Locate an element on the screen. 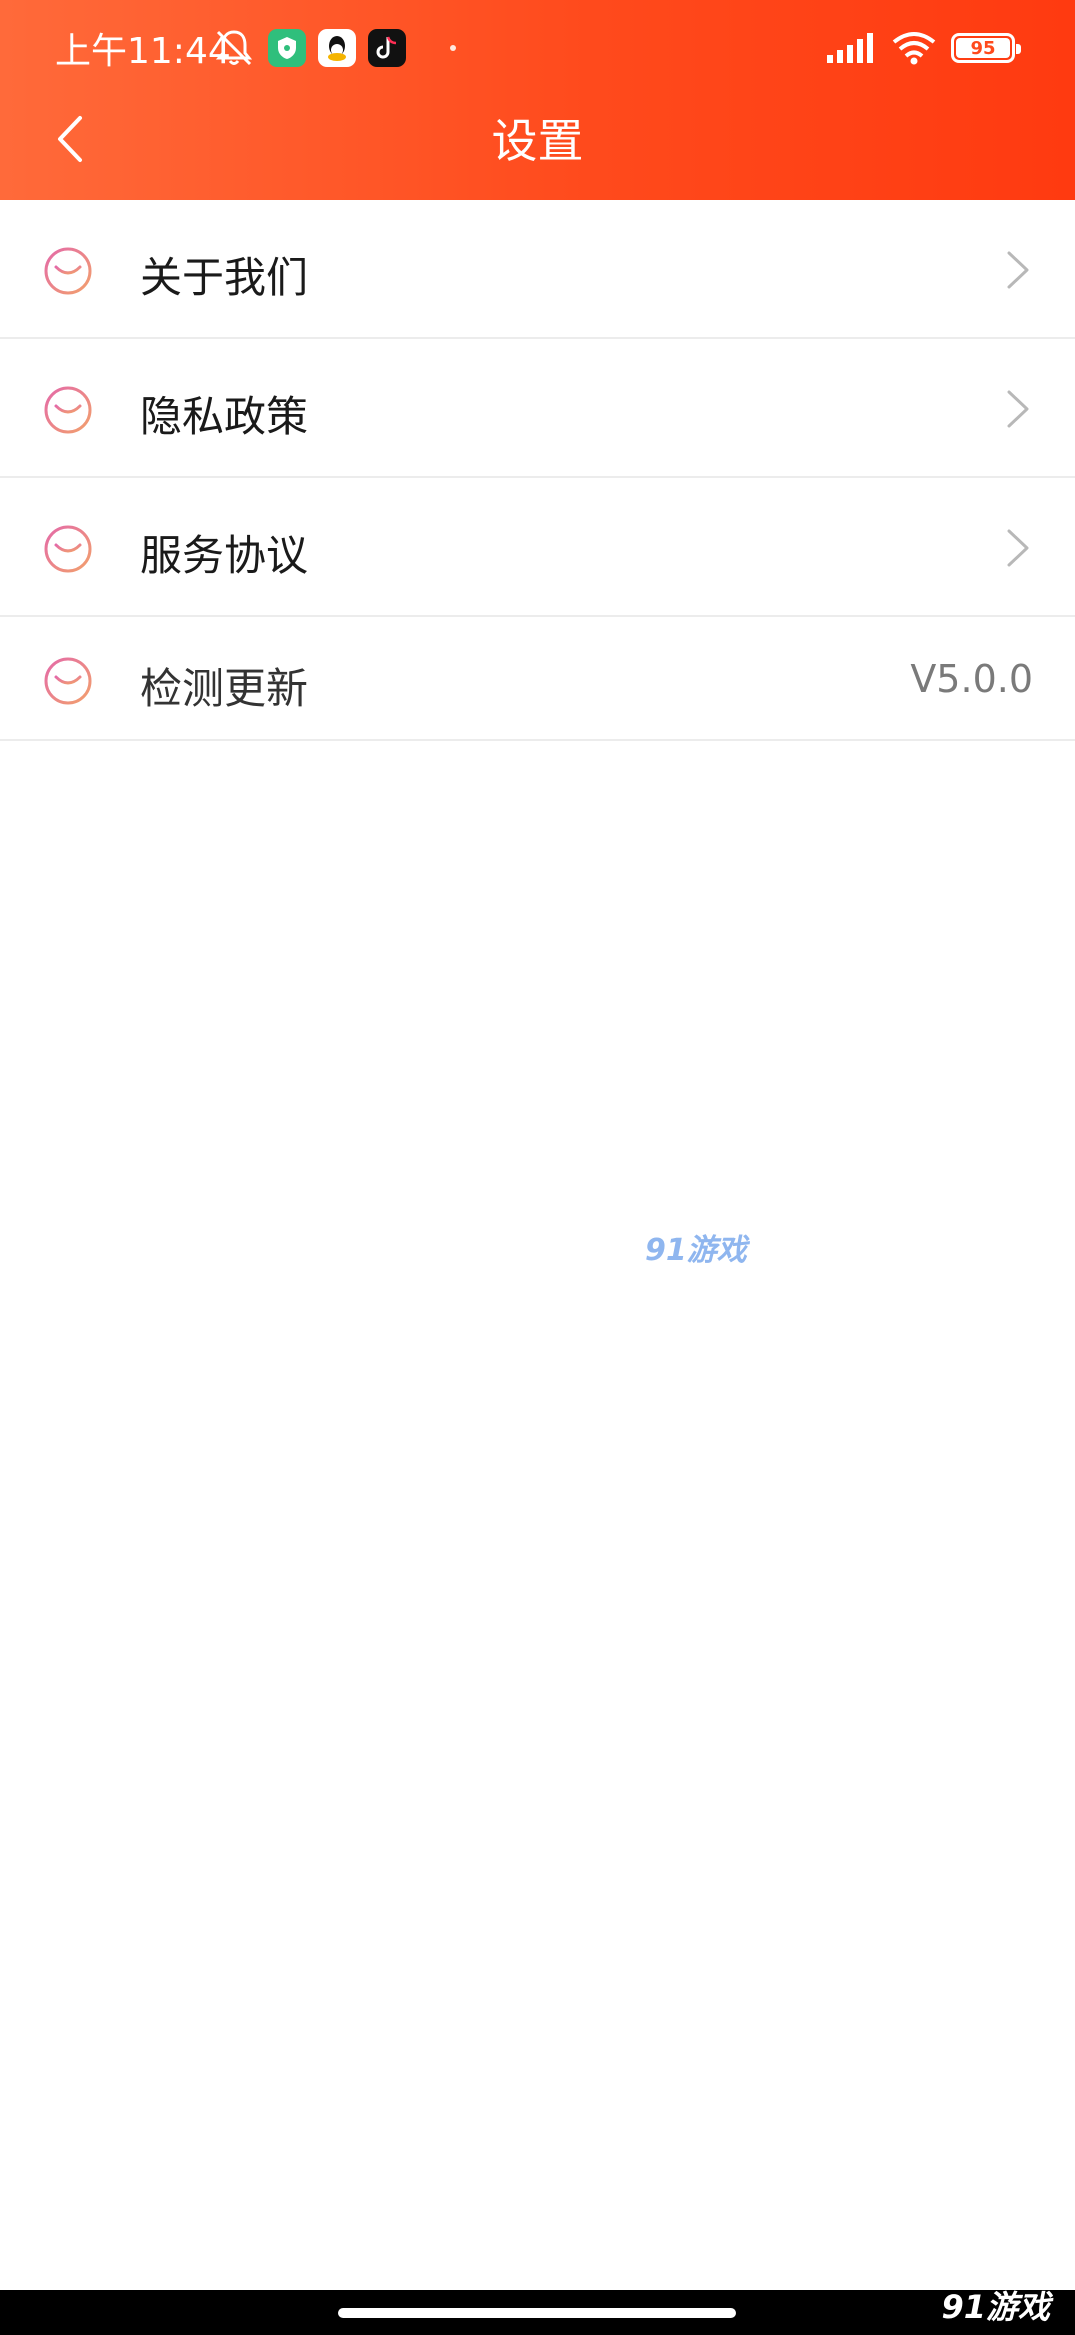  mute-bell-icon is located at coordinates (234, 48).